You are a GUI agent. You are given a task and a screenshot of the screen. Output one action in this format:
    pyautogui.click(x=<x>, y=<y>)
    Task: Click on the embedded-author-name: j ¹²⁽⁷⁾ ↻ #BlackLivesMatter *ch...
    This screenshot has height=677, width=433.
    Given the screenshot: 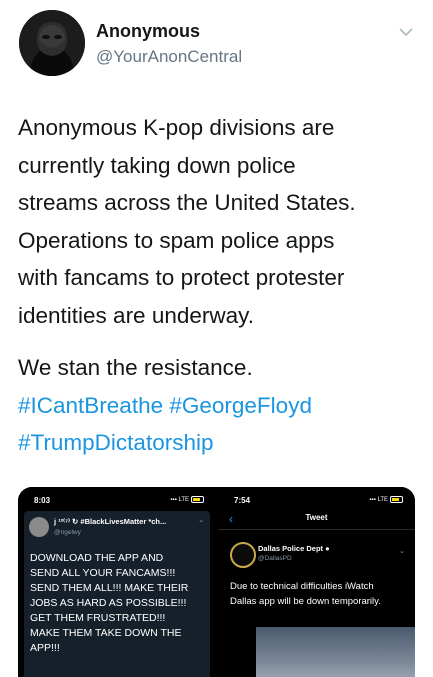 What is the action you would take?
    pyautogui.click(x=110, y=521)
    